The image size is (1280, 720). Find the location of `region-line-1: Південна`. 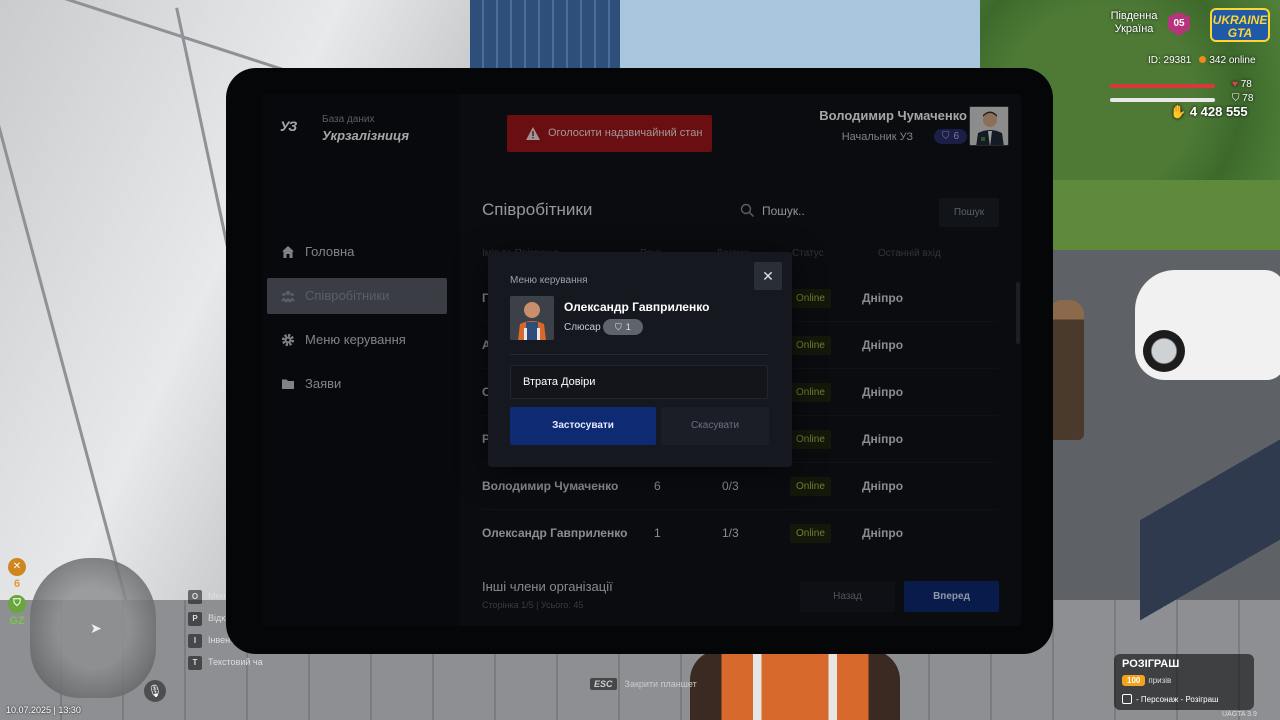

region-line-1: Південна is located at coordinates (1134, 16).